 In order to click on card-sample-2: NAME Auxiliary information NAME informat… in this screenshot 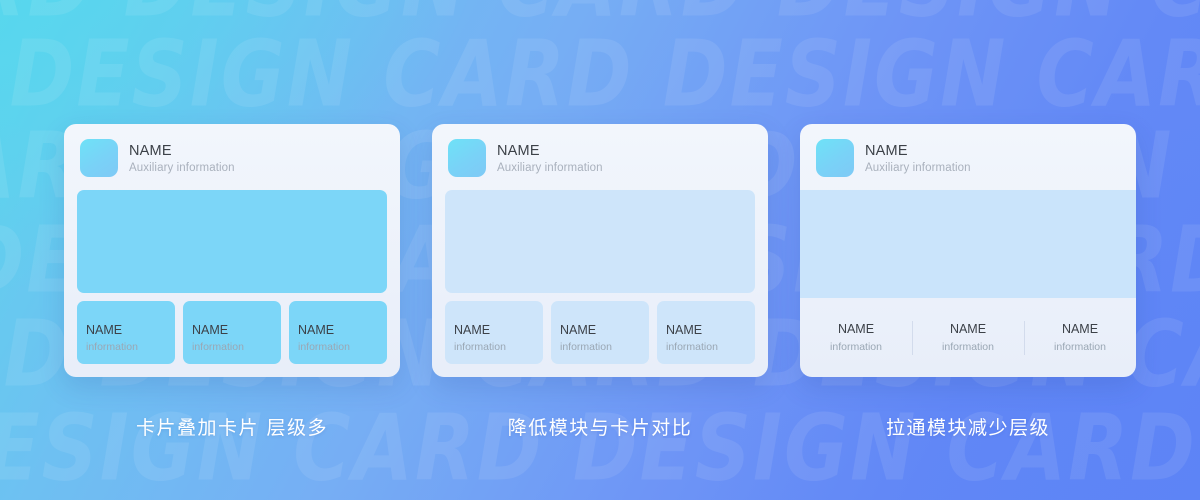, I will do `click(600, 250)`.